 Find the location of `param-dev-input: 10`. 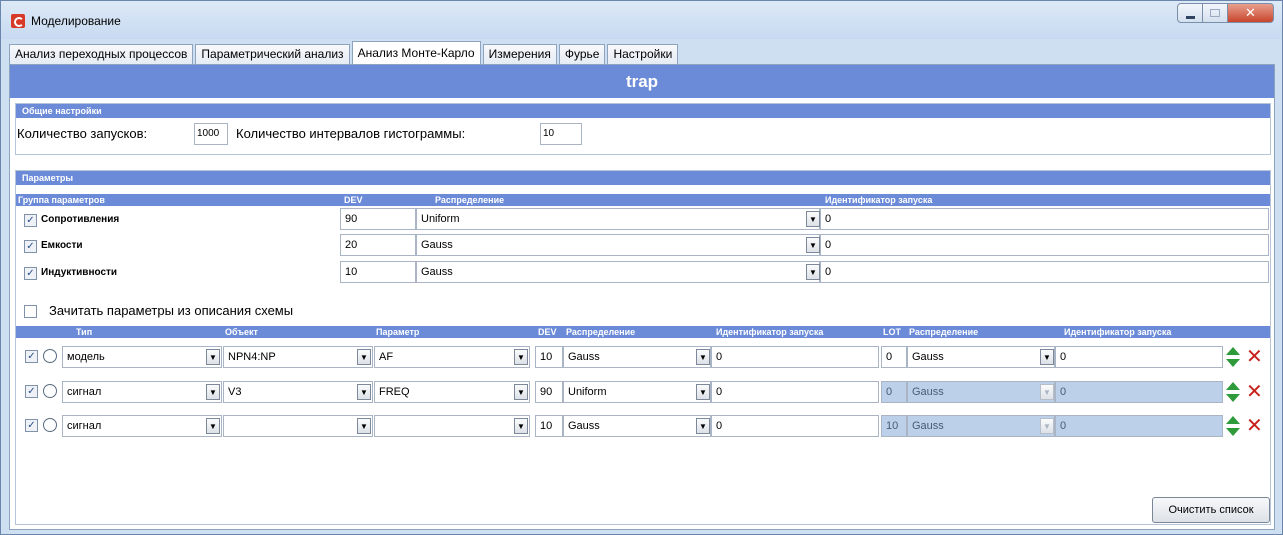

param-dev-input: 10 is located at coordinates (378, 272).